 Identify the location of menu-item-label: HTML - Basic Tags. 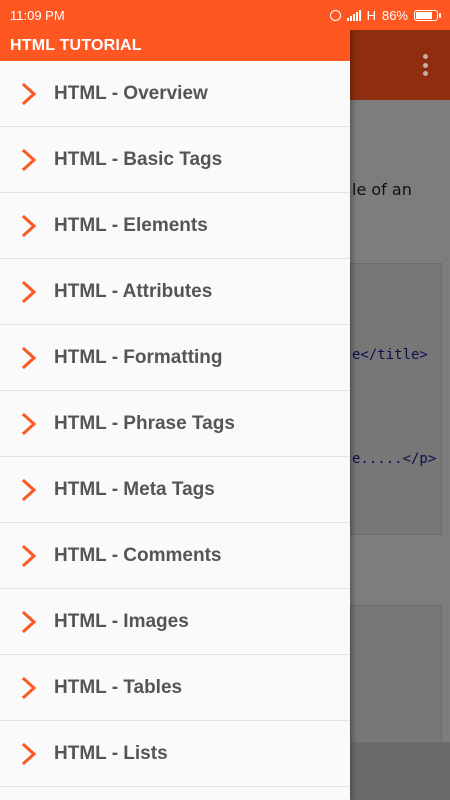
(138, 159).